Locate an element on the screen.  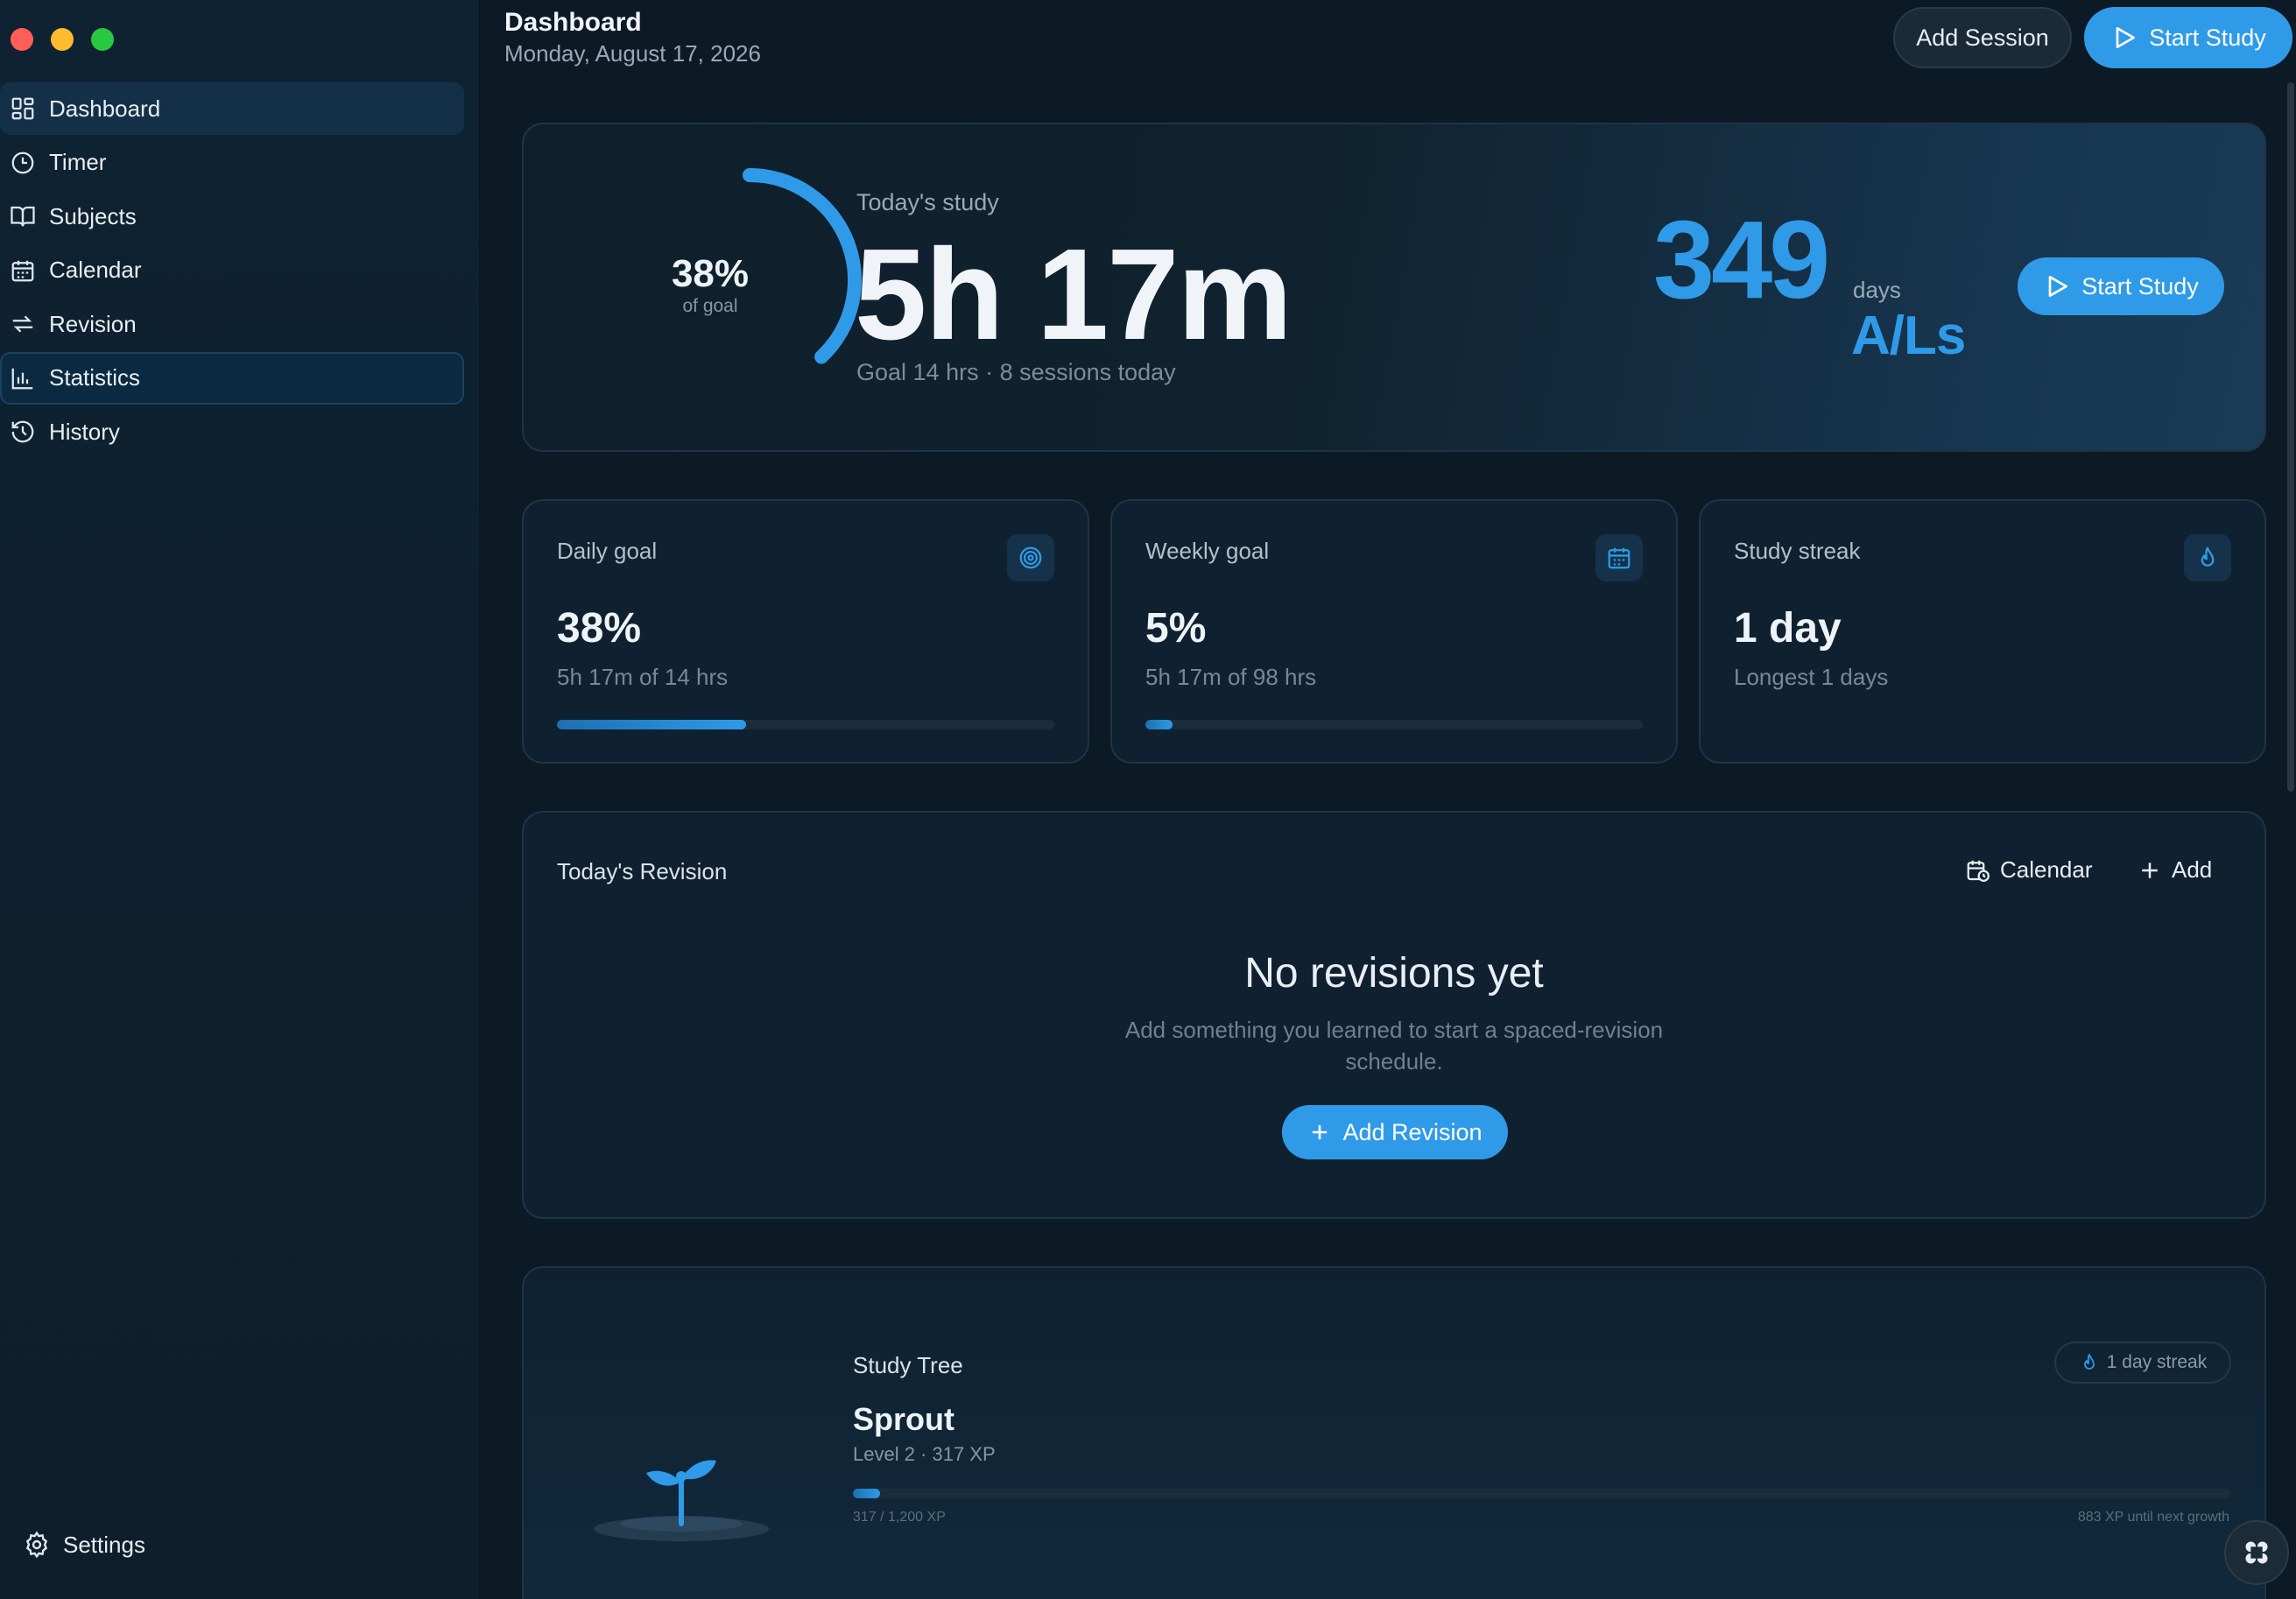
puzzle-icon is located at coordinates (2256, 1553).